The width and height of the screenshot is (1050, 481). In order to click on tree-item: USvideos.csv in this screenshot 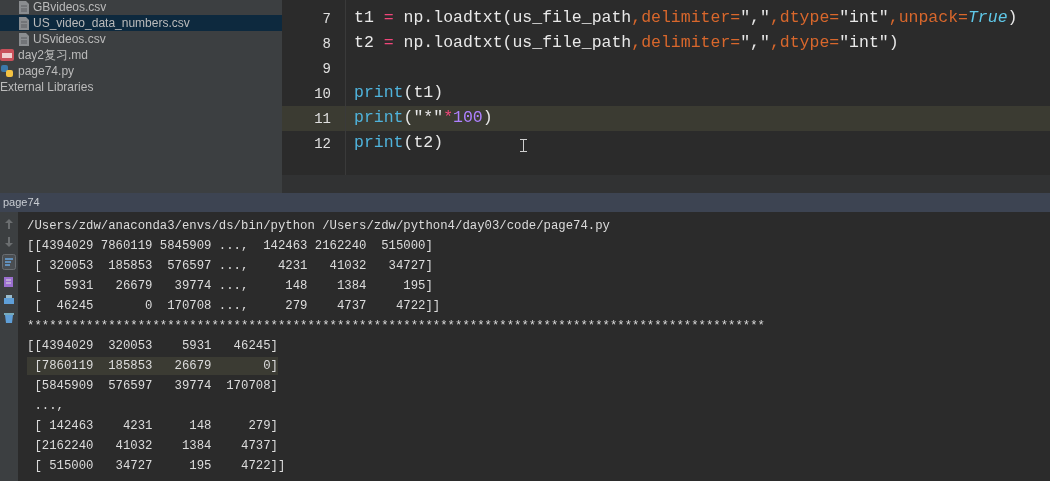, I will do `click(141, 39)`.